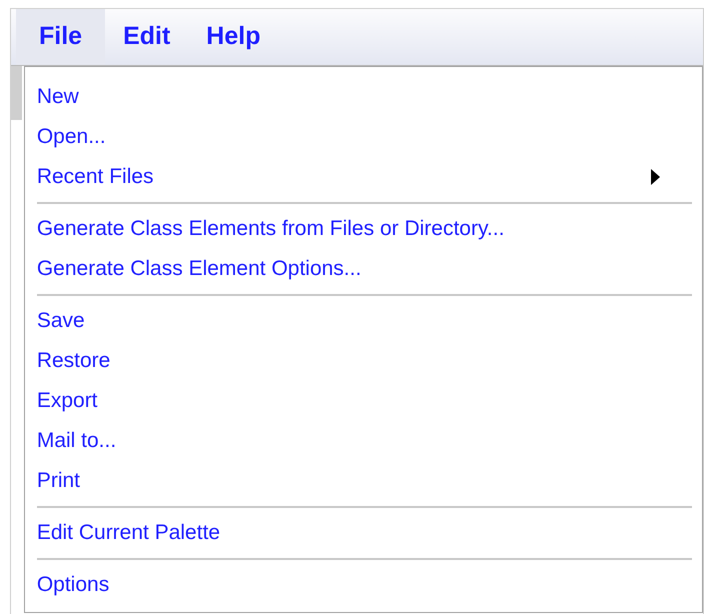 This screenshot has height=614, width=704. Describe the element at coordinates (364, 177) in the screenshot. I see `menu-item: Recent Files` at that location.